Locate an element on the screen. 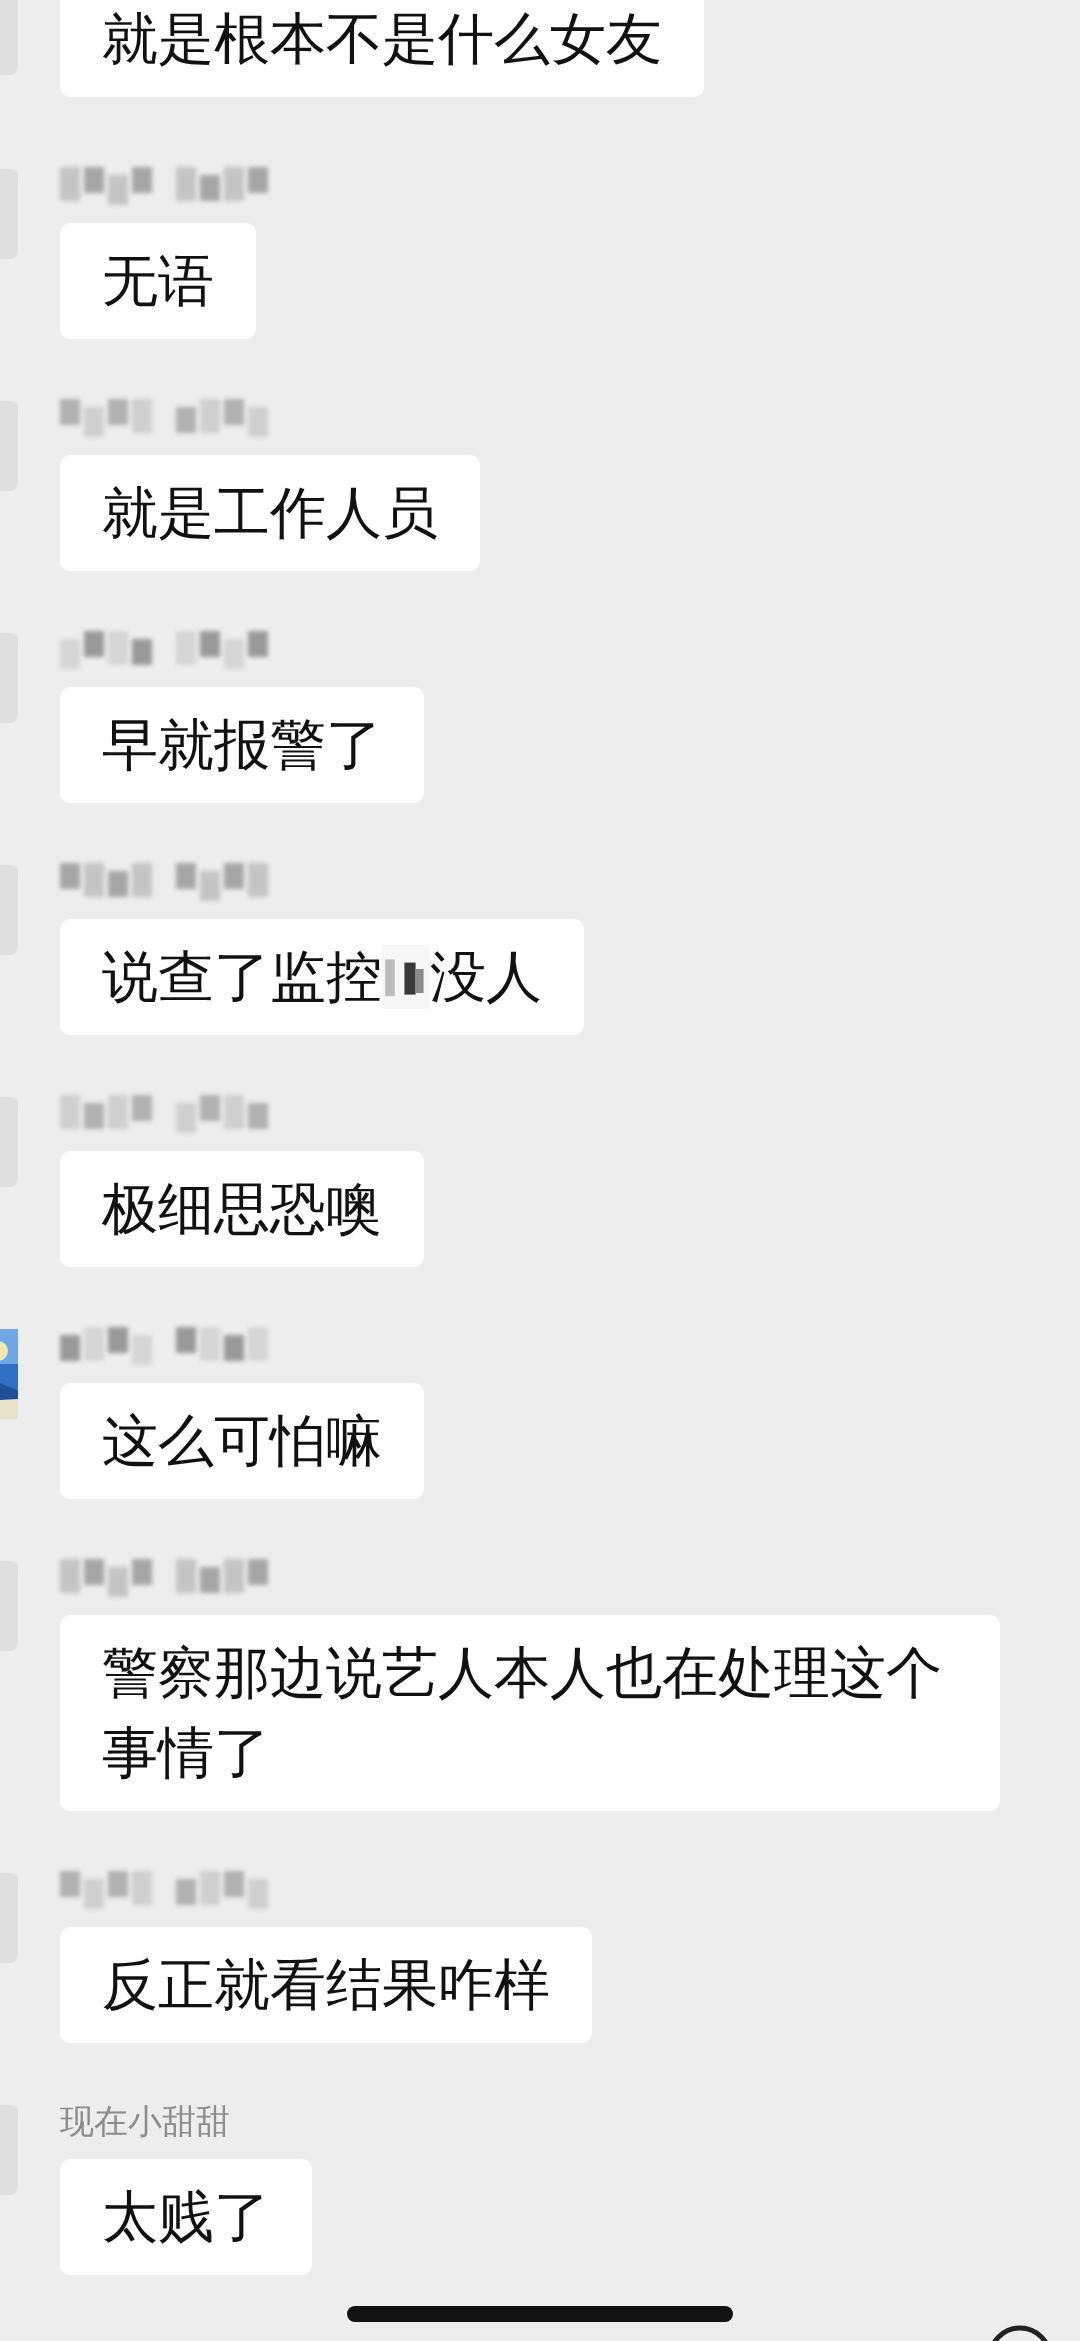 The width and height of the screenshot is (1080, 2341). message-text: 早就报警了 is located at coordinates (242, 745).